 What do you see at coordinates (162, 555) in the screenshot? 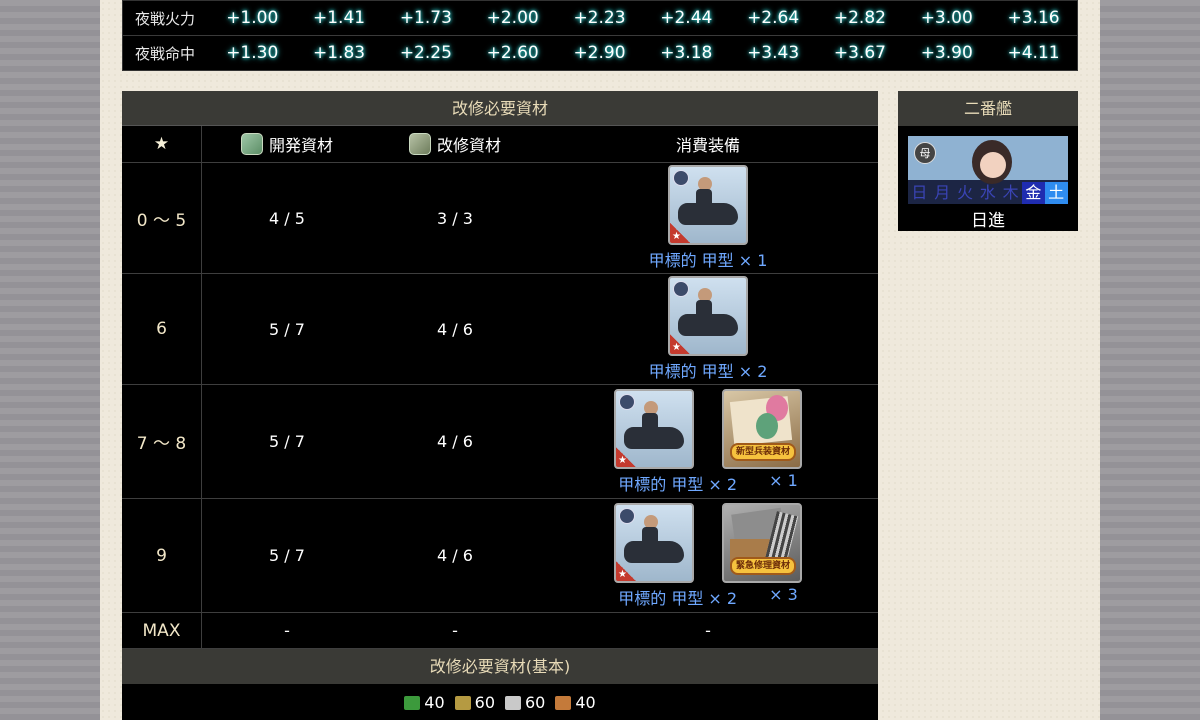
I see `star-range: 9` at bounding box center [162, 555].